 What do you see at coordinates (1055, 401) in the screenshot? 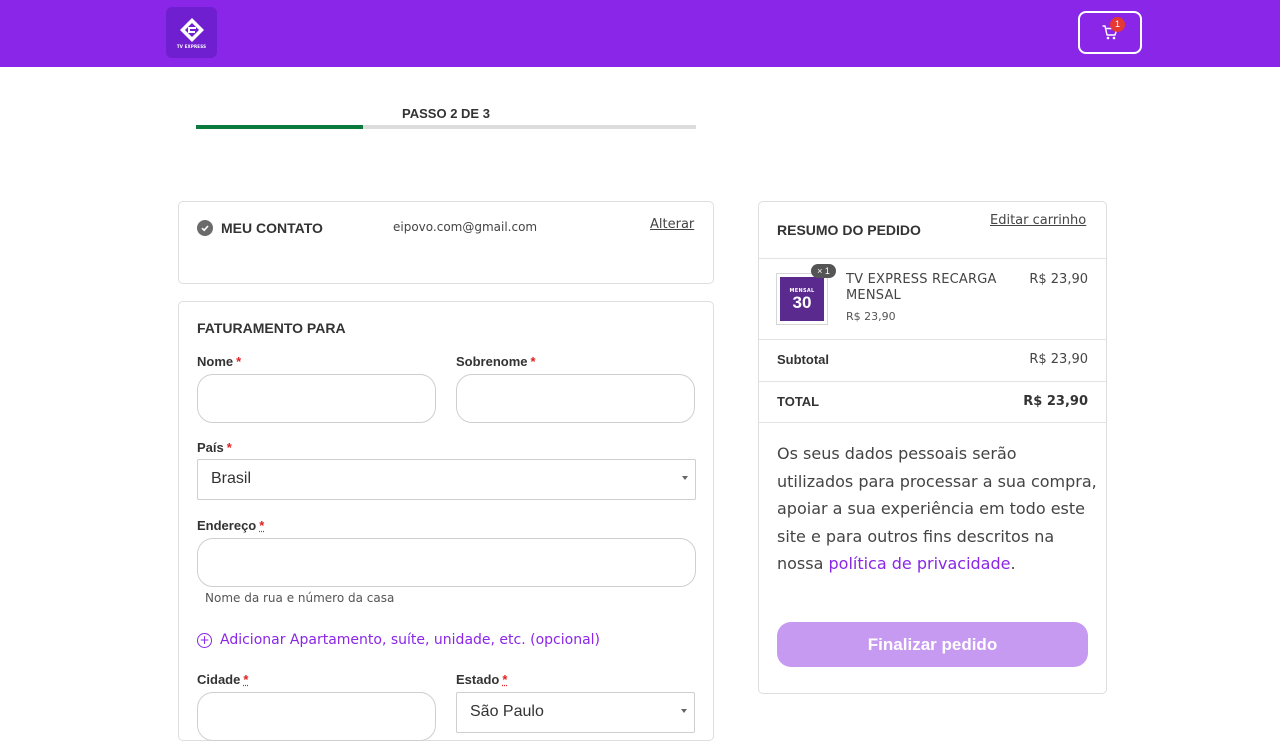
I see `total-value: R$ 23,90` at bounding box center [1055, 401].